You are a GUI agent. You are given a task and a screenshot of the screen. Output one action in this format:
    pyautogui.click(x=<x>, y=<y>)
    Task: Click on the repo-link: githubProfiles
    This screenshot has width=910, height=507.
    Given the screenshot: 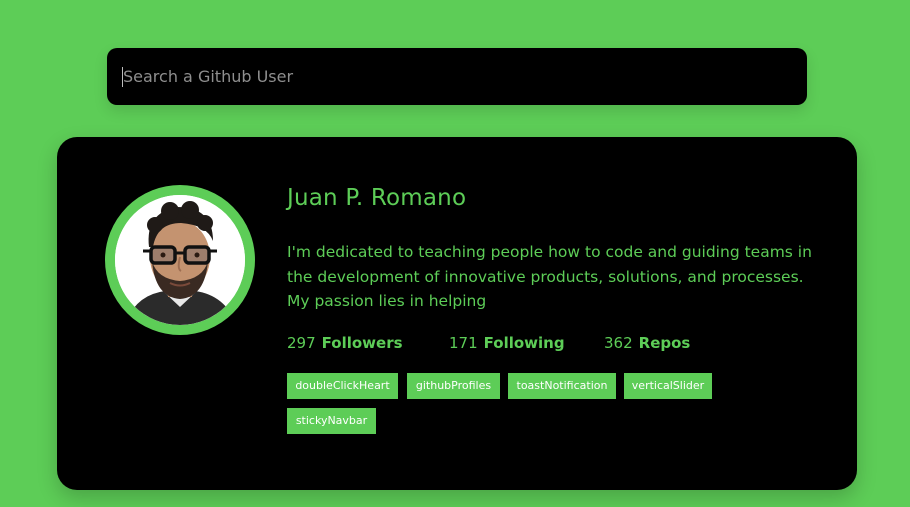 What is the action you would take?
    pyautogui.click(x=453, y=386)
    